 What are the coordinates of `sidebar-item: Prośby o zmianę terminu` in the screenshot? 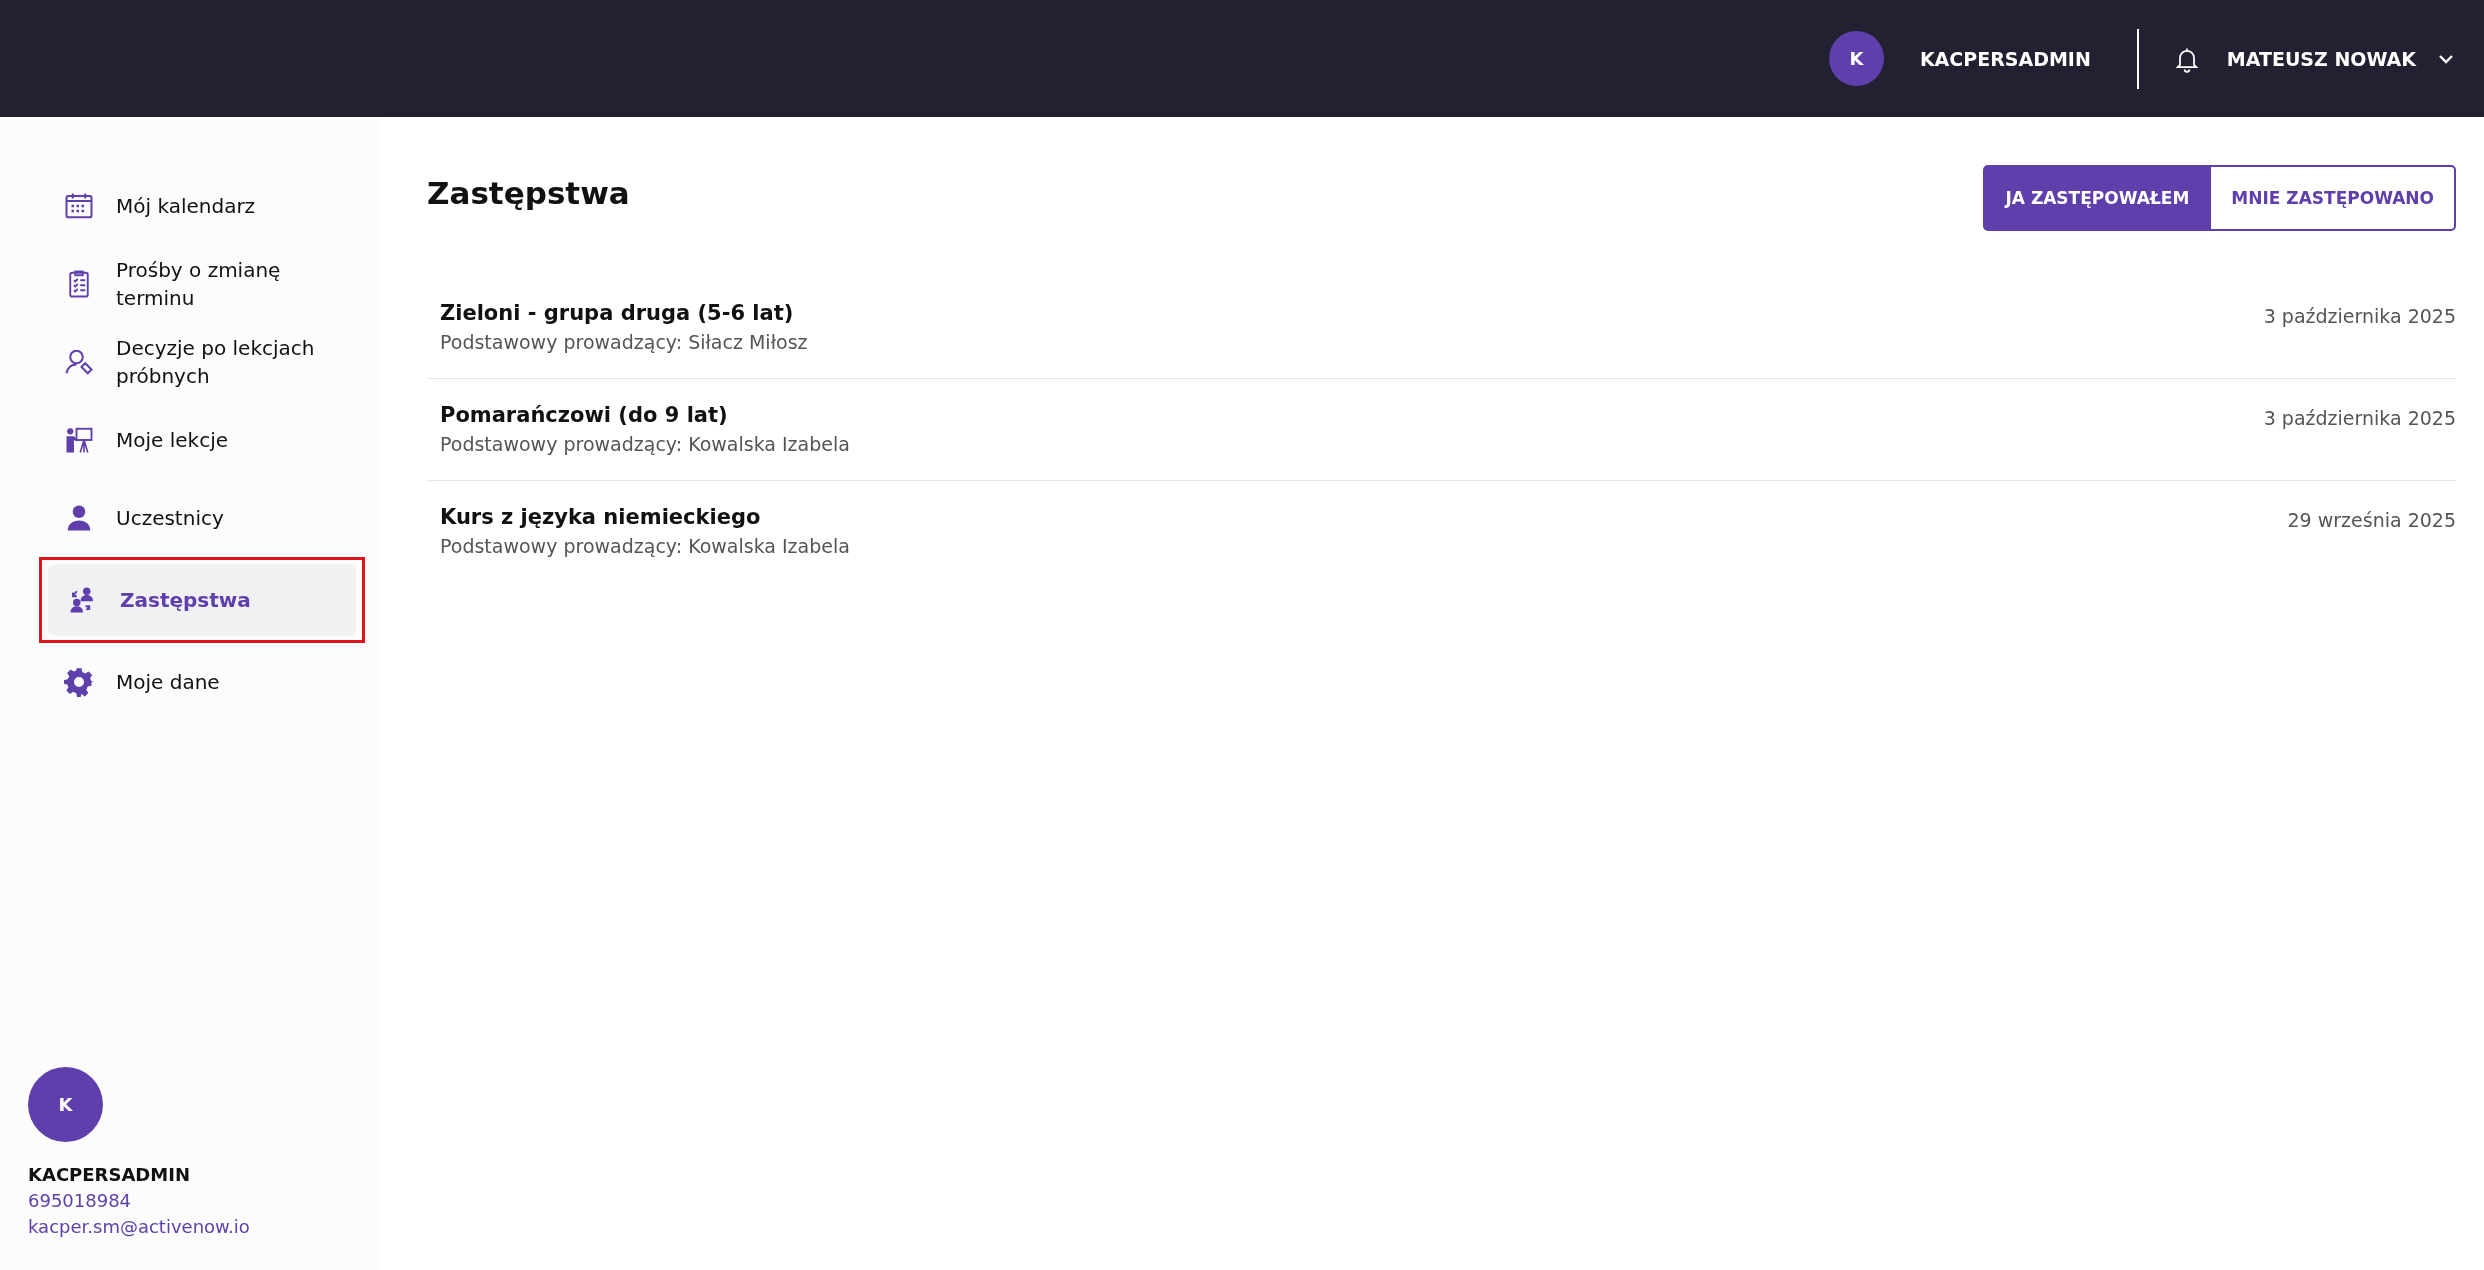 It's located at (195, 284).